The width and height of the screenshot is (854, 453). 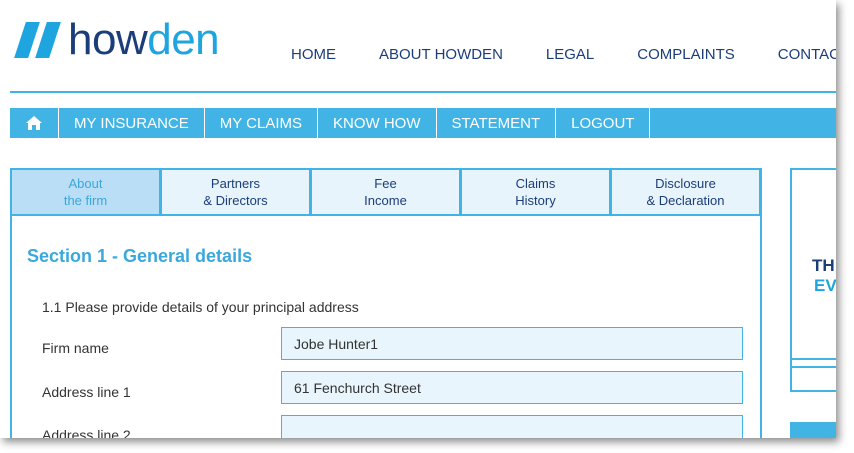 I want to click on howden-logo: howden, so click(x=117, y=39).